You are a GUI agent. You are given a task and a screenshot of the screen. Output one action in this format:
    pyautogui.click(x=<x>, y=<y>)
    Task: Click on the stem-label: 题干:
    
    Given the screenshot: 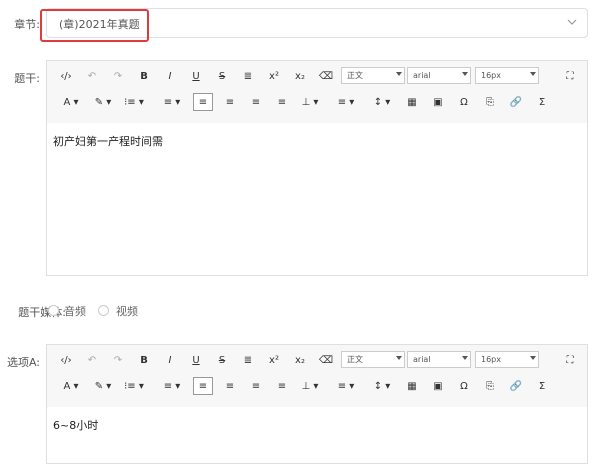 What is the action you would take?
    pyautogui.click(x=27, y=78)
    